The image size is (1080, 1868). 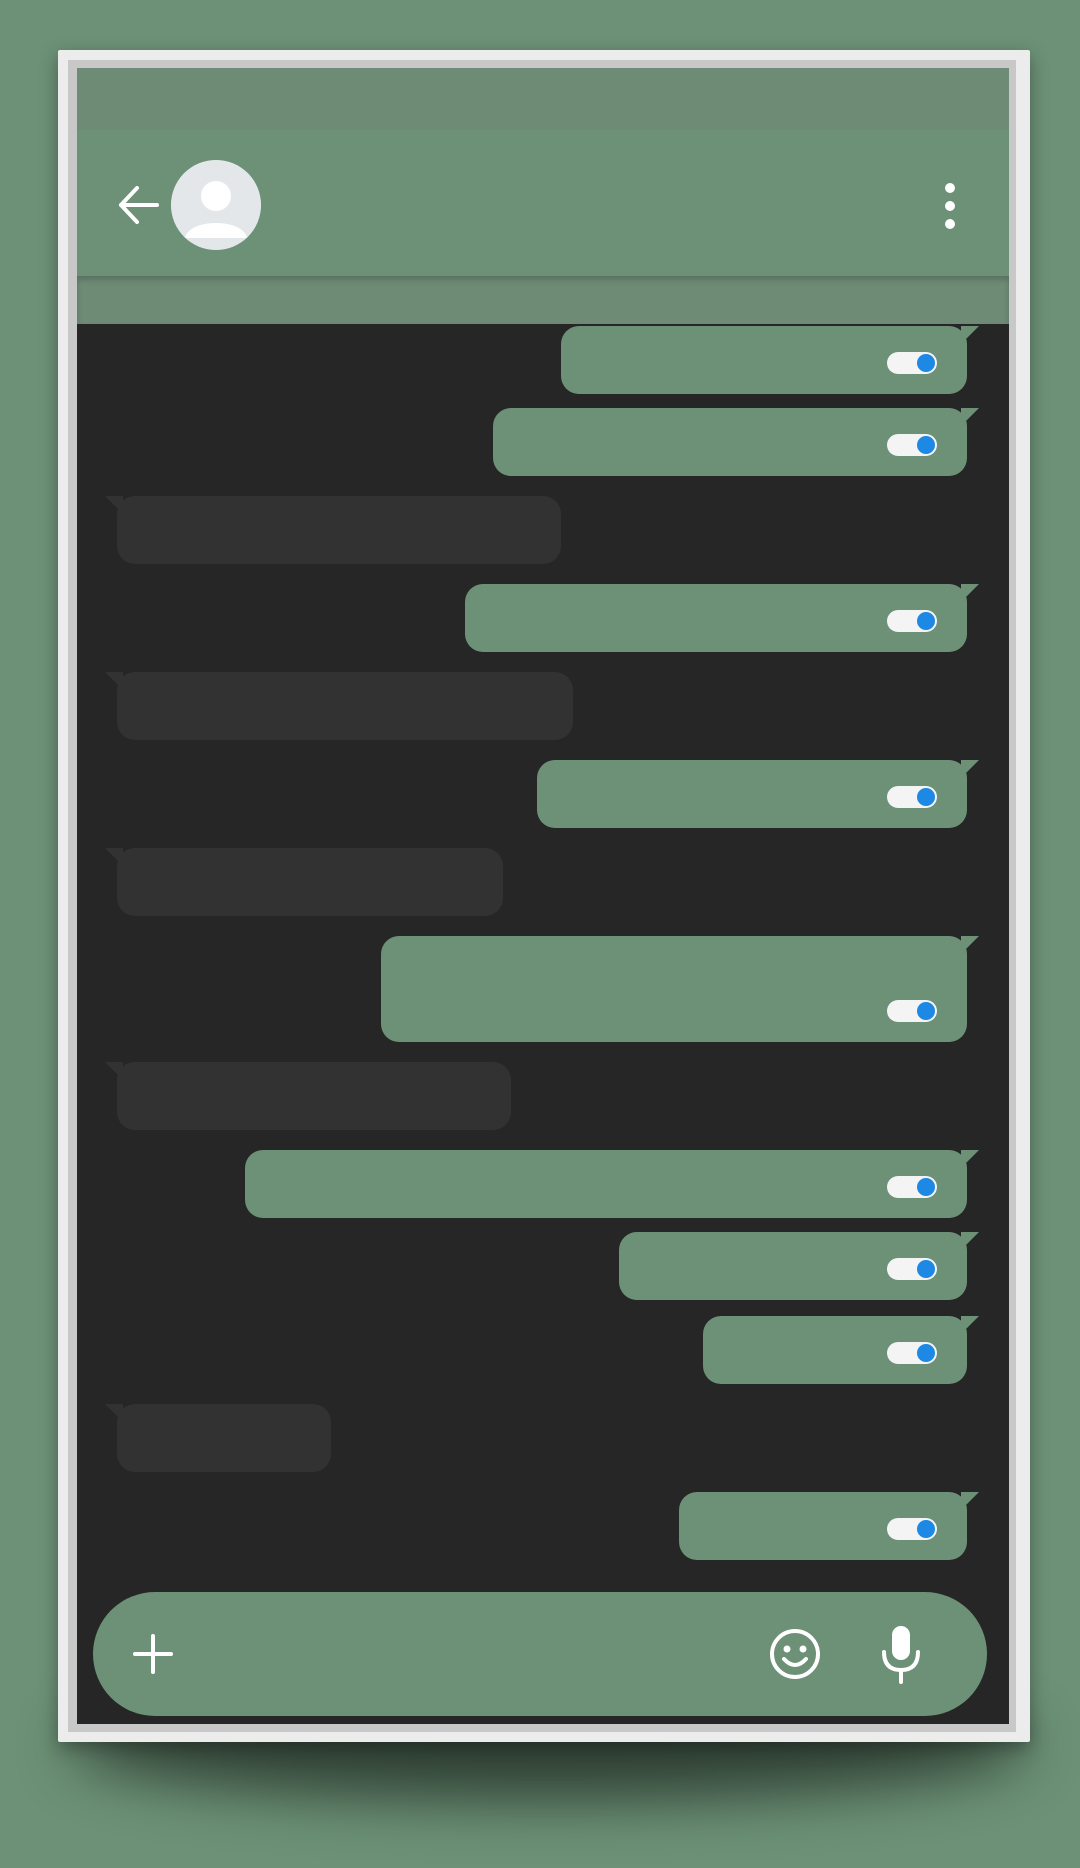 I want to click on emoji-icon, so click(x=795, y=1654).